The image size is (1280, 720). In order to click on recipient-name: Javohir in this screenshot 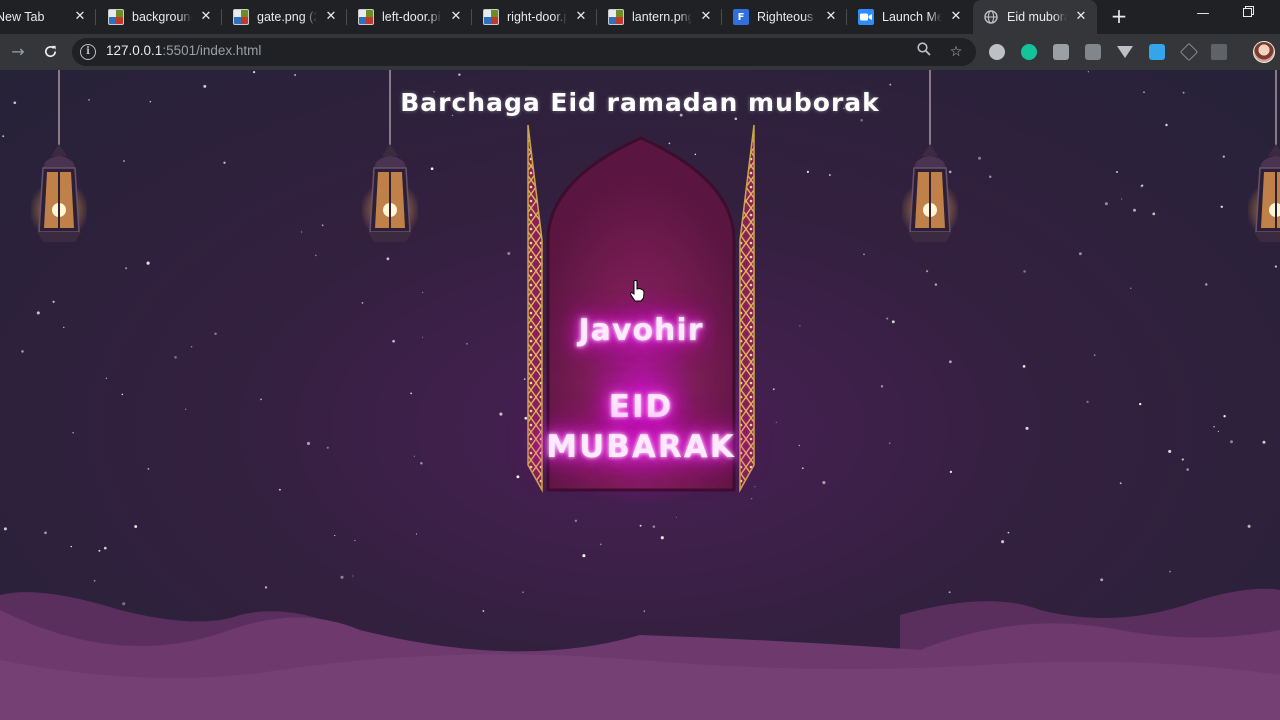, I will do `click(641, 330)`.